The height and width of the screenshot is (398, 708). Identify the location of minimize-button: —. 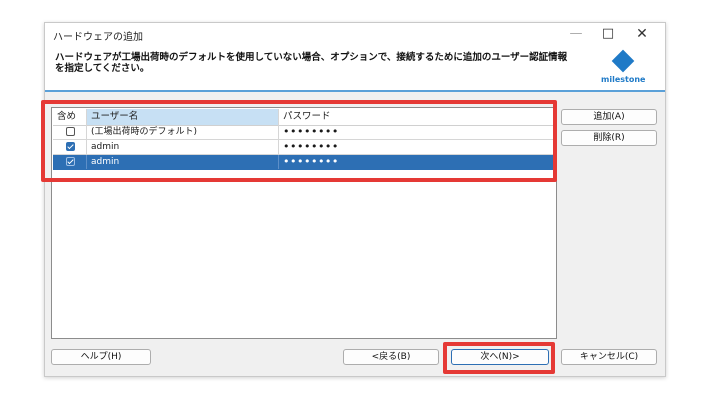
(576, 34).